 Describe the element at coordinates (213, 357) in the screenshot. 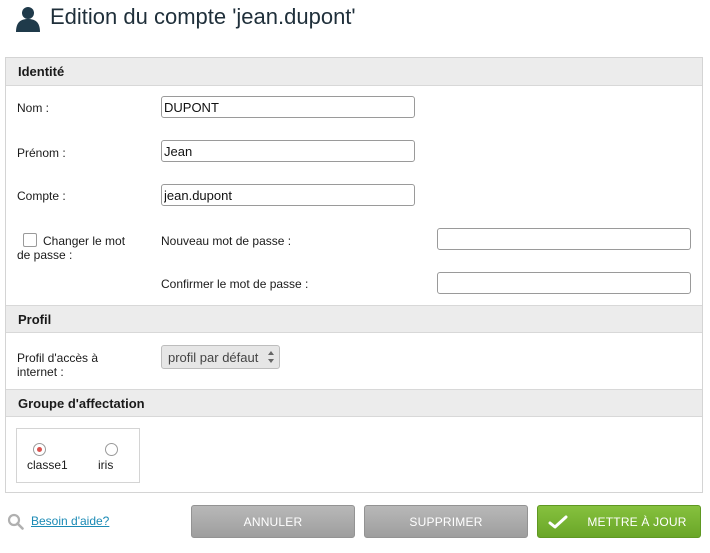

I see `profil-select-value: profil par défaut` at that location.